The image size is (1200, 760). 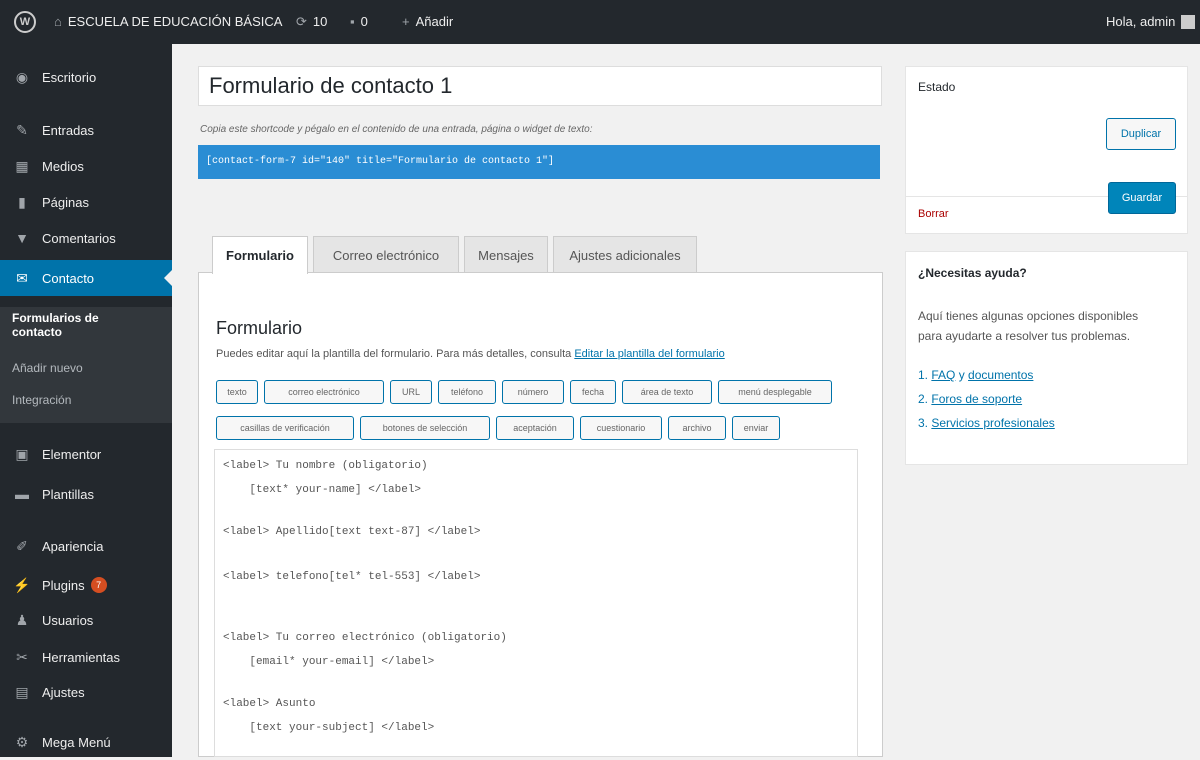 What do you see at coordinates (1142, 198) in the screenshot?
I see `save-button: Guardar` at bounding box center [1142, 198].